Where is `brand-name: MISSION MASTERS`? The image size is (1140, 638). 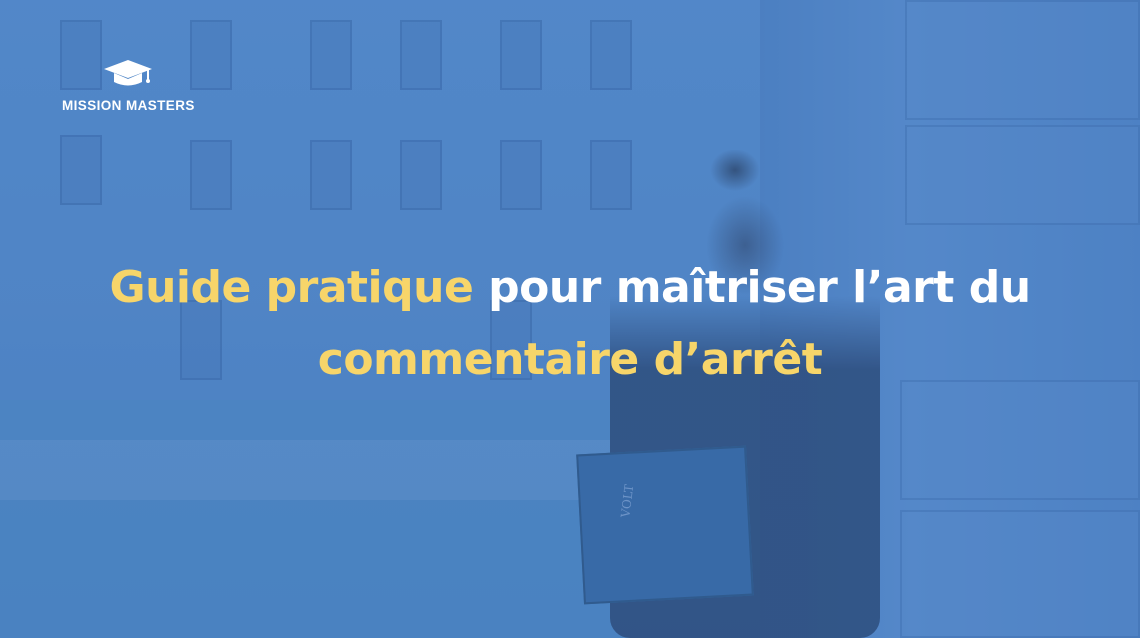
brand-name: MISSION MASTERS is located at coordinates (128, 105).